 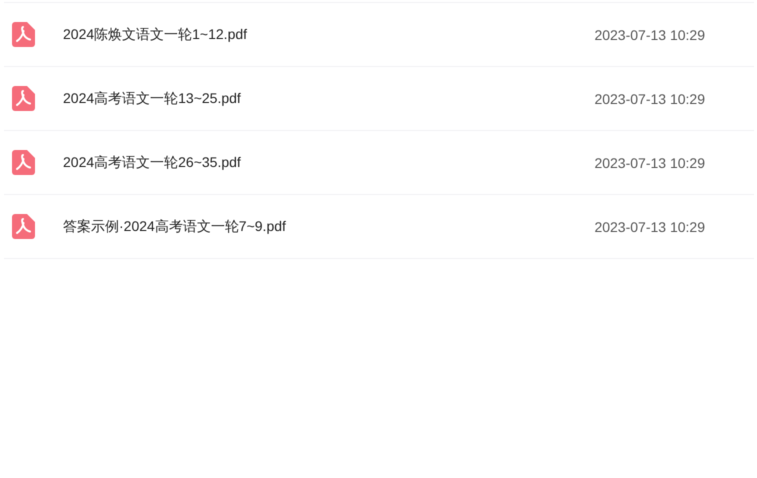 What do you see at coordinates (328, 163) in the screenshot?
I see `file-name: 2024高考语文一轮26~35.pdf` at bounding box center [328, 163].